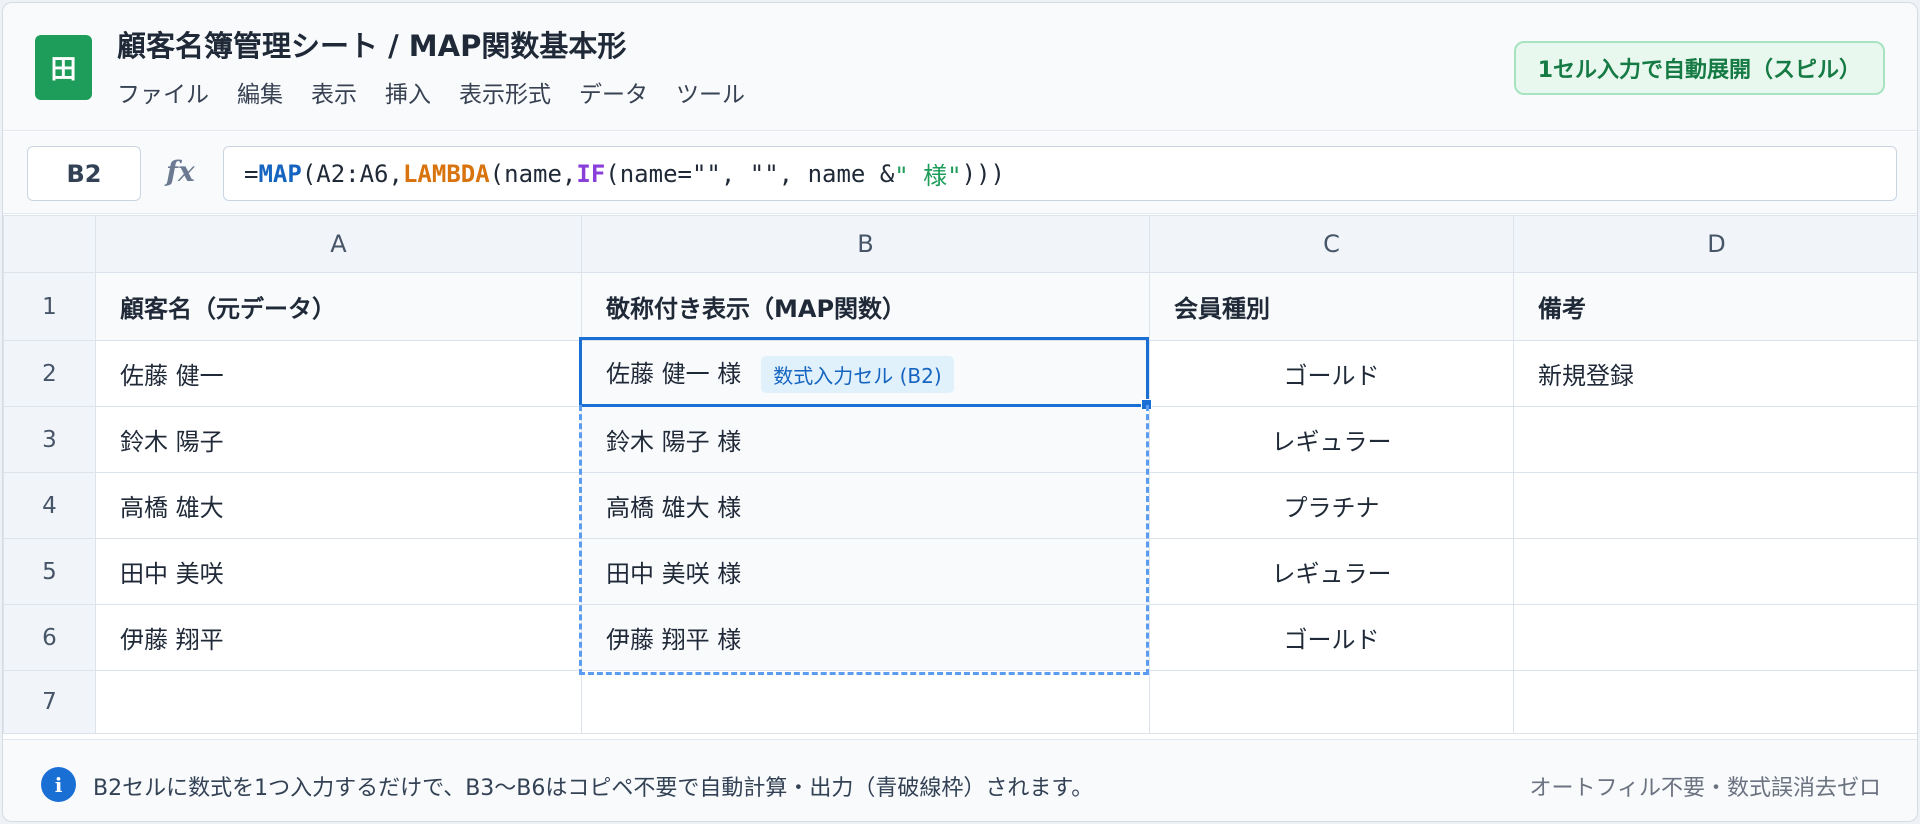 The width and height of the screenshot is (1920, 824). I want to click on formula-token: ))), so click(983, 173).